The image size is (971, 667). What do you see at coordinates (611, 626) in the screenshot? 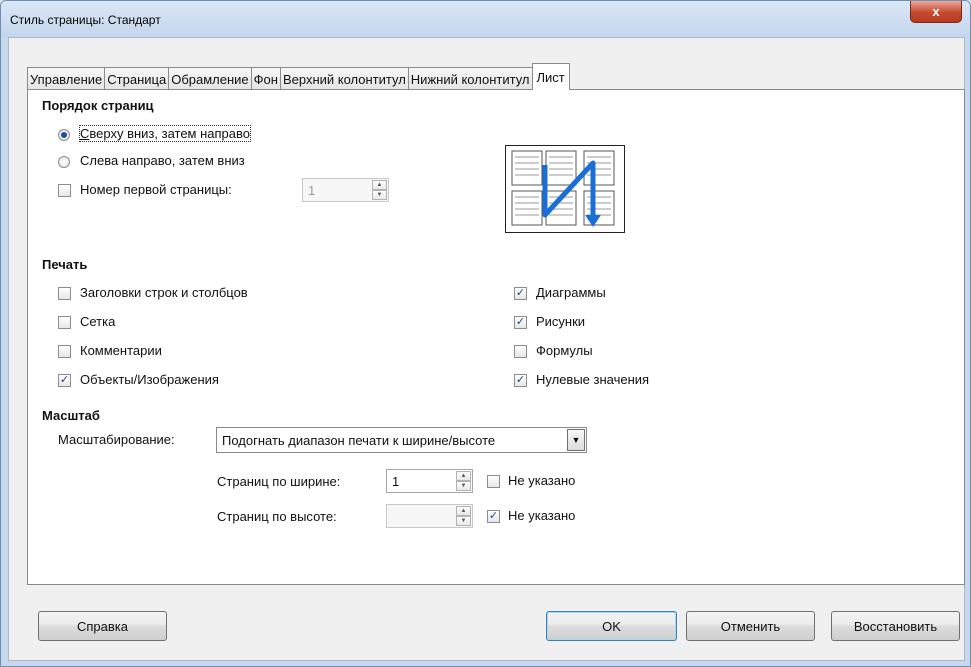
I see `ok-button: OK` at bounding box center [611, 626].